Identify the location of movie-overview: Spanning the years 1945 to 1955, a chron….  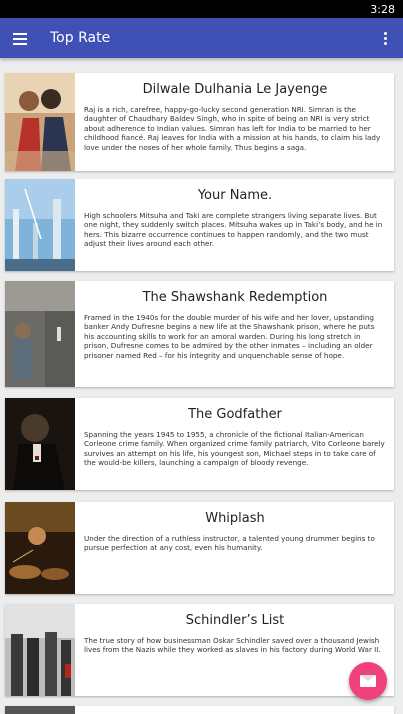
(234, 449).